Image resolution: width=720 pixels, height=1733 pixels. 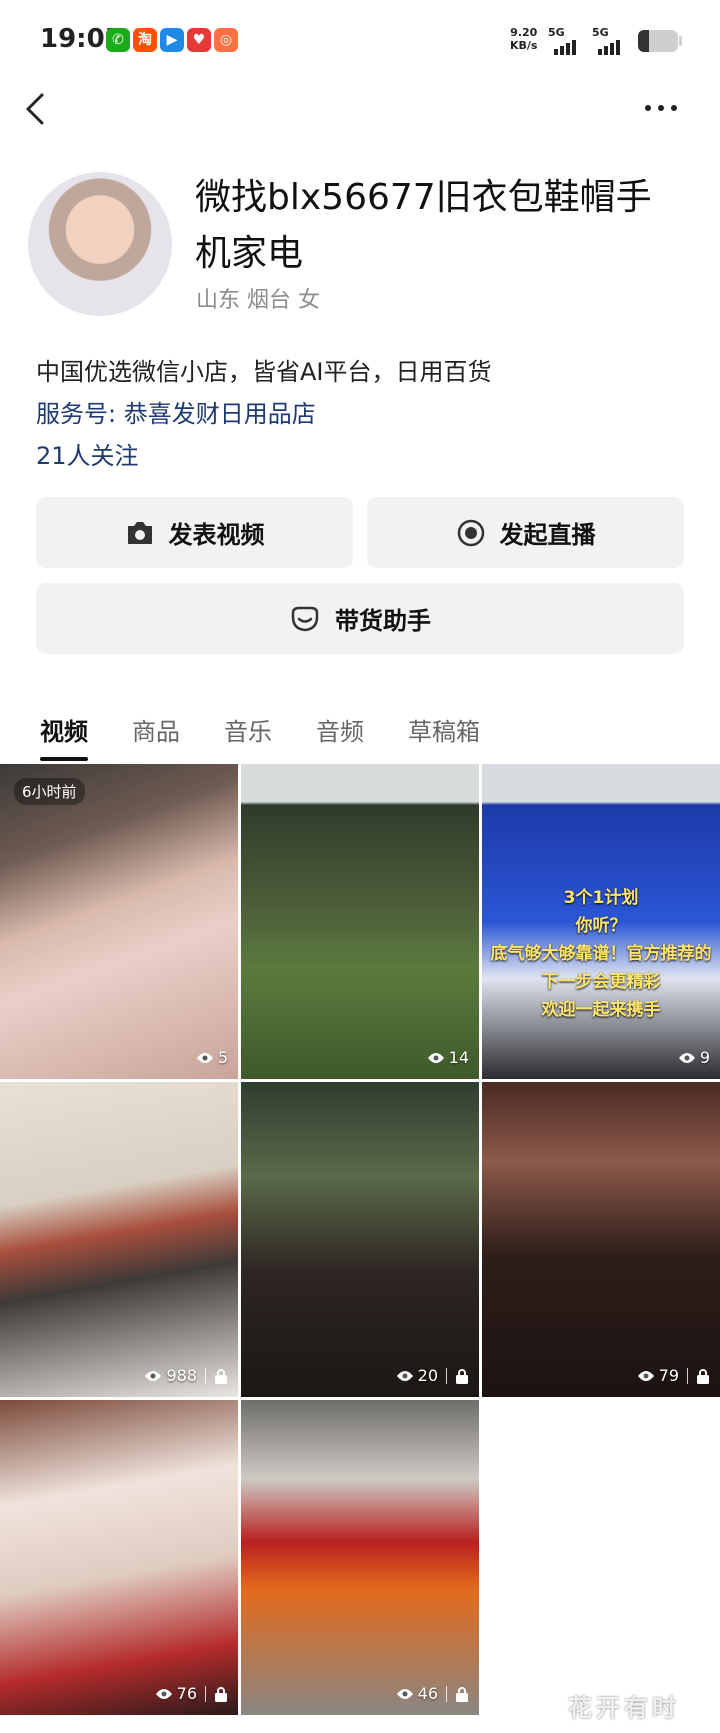 I want to click on network-speed: 9.20 KB/s, so click(x=524, y=39).